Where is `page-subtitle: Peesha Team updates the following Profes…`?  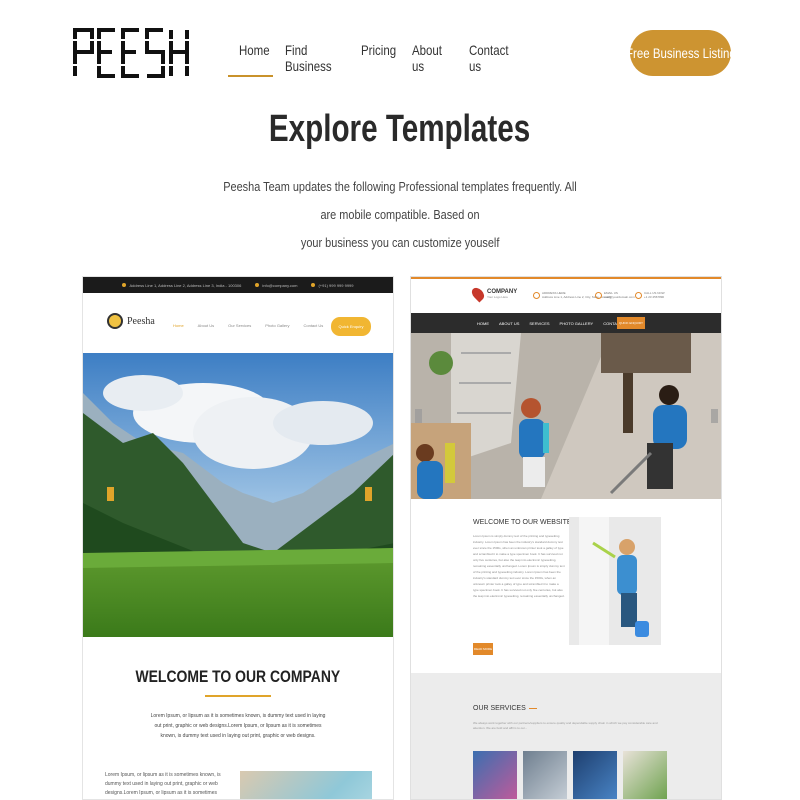 page-subtitle: Peesha Team updates the following Profes… is located at coordinates (400, 215).